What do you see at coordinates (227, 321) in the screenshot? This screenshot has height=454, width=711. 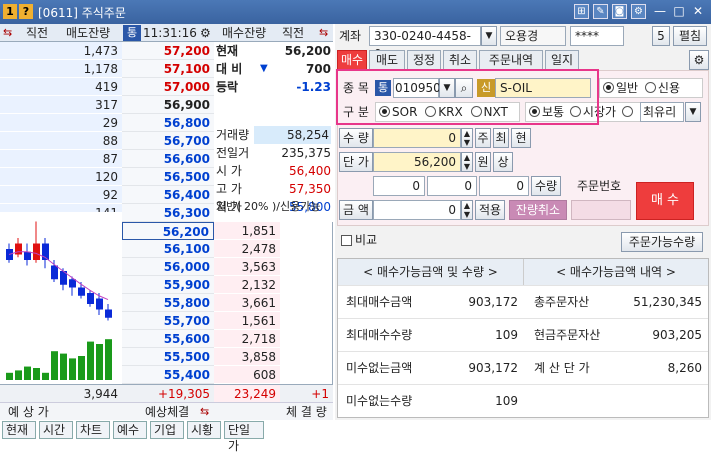 I see `bid-row: 55,700 1,561` at bounding box center [227, 321].